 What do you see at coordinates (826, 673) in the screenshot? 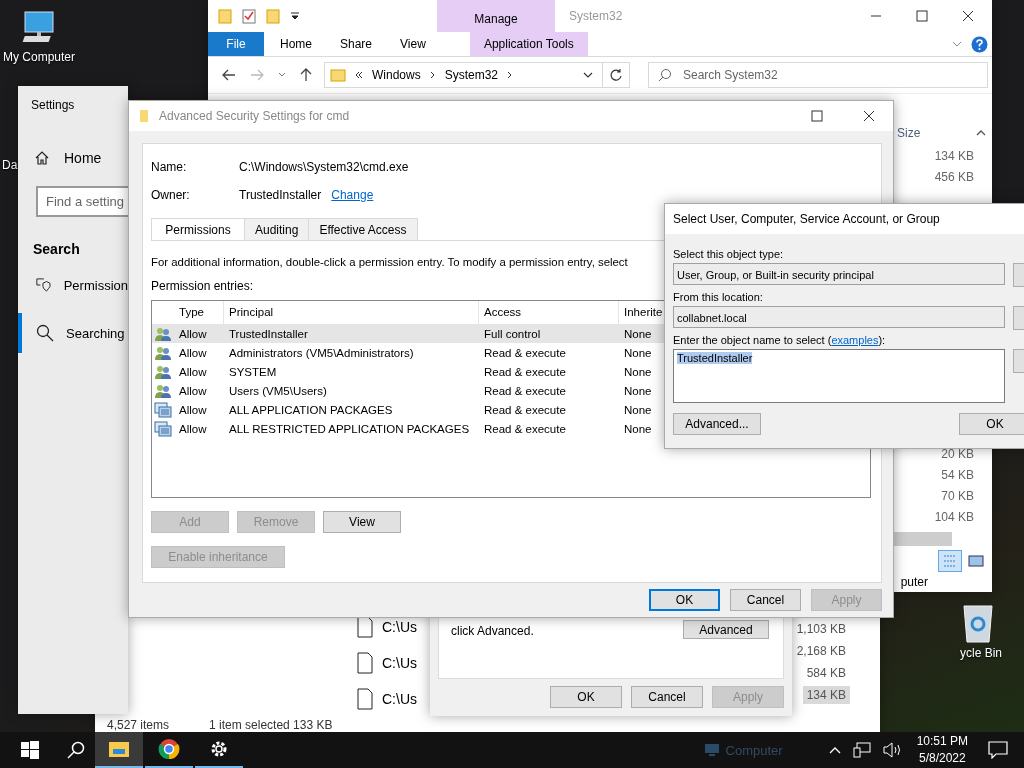
I see `file-size: 584 KB` at bounding box center [826, 673].